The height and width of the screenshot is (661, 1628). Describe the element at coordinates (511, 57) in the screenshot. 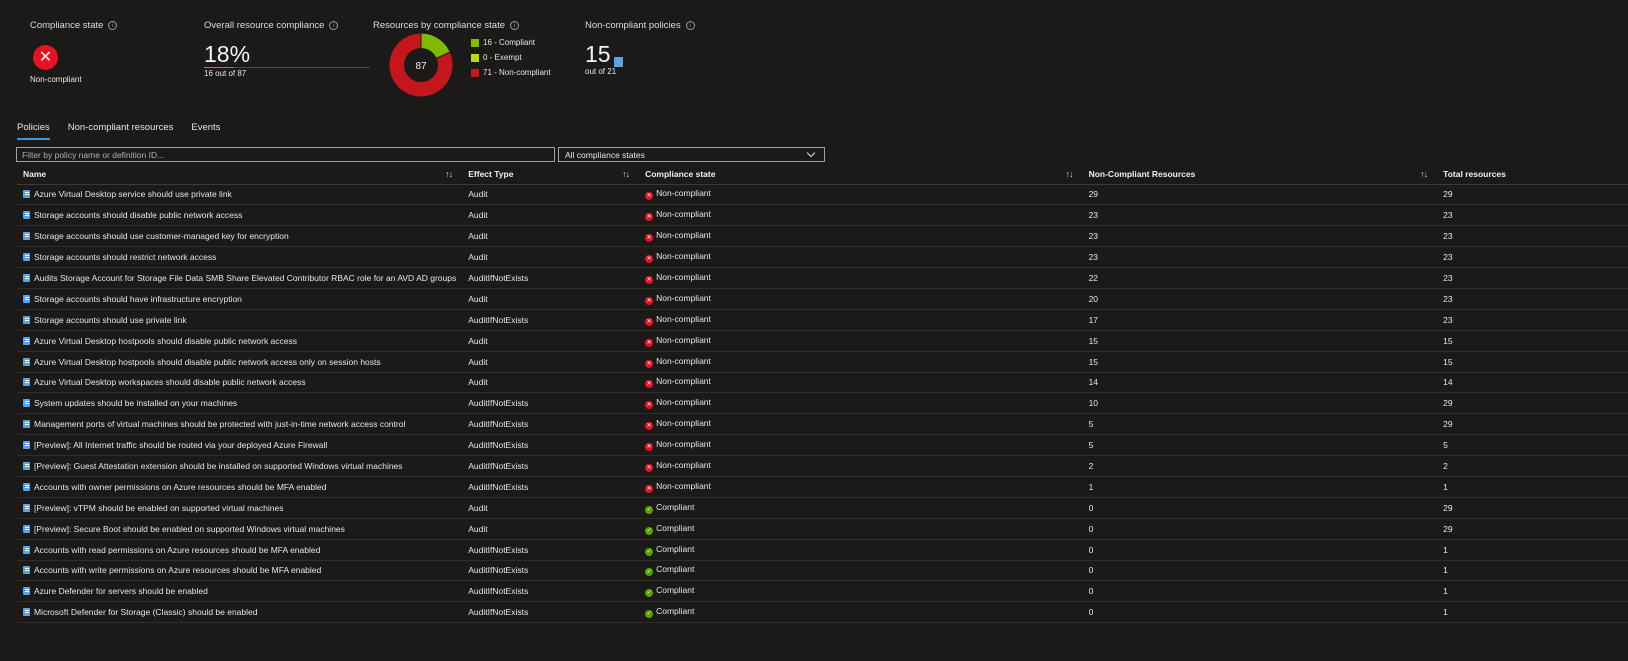

I see `legend-item-exempt: 0 - Exempt` at that location.